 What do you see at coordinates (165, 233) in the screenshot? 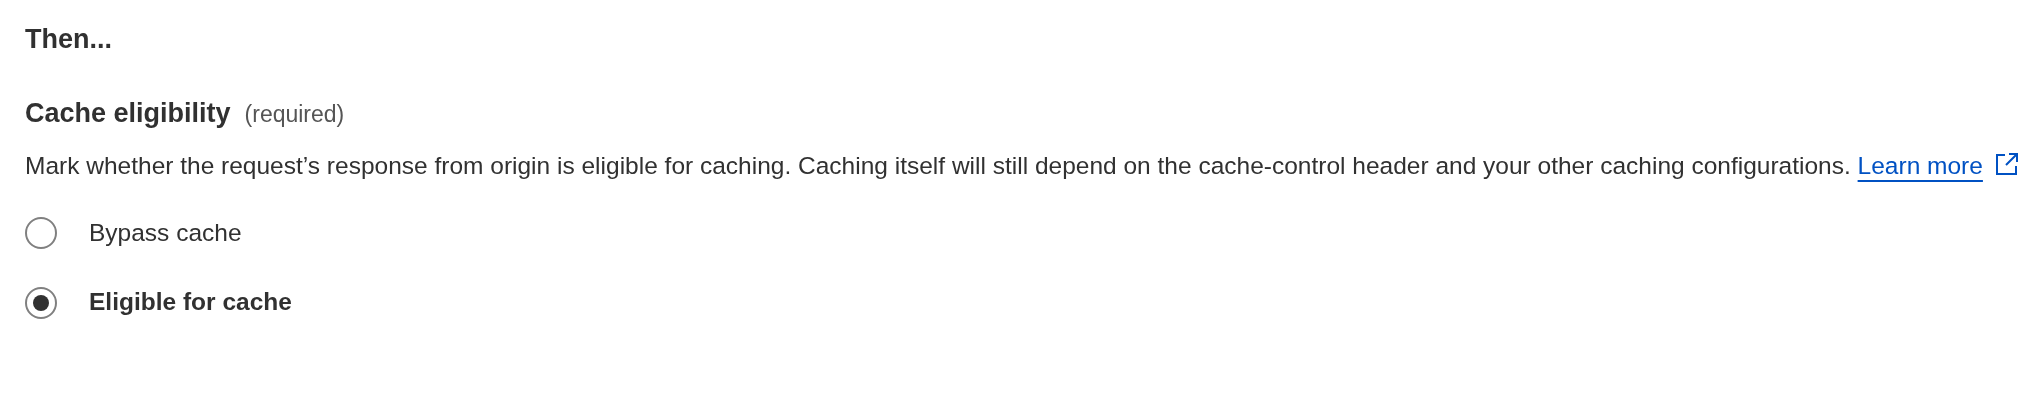
I see `option-label: Bypass cache` at bounding box center [165, 233].